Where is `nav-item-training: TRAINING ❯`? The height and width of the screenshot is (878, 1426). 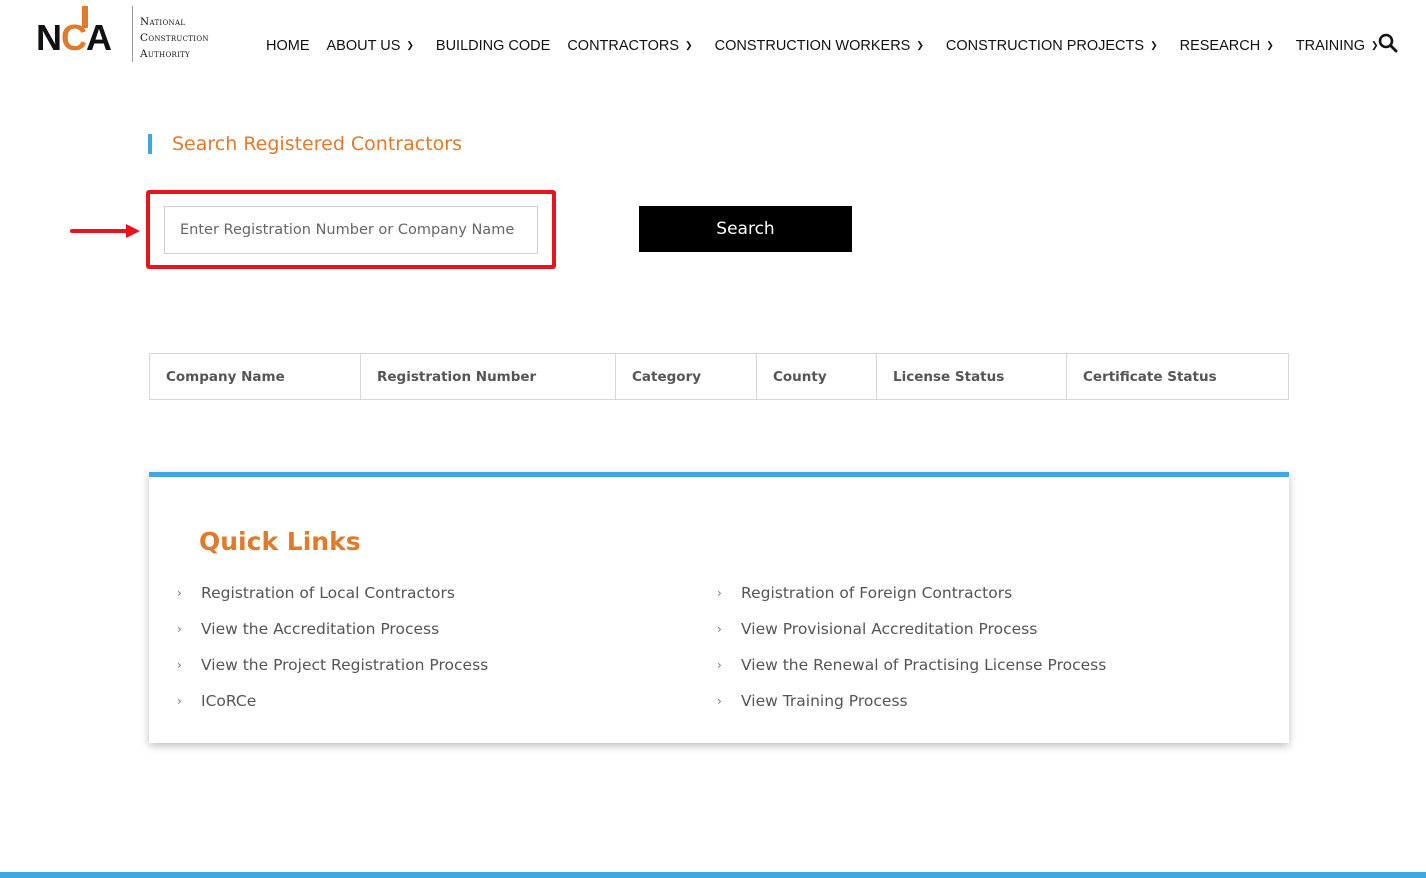 nav-item-training: TRAINING ❯ is located at coordinates (1337, 46).